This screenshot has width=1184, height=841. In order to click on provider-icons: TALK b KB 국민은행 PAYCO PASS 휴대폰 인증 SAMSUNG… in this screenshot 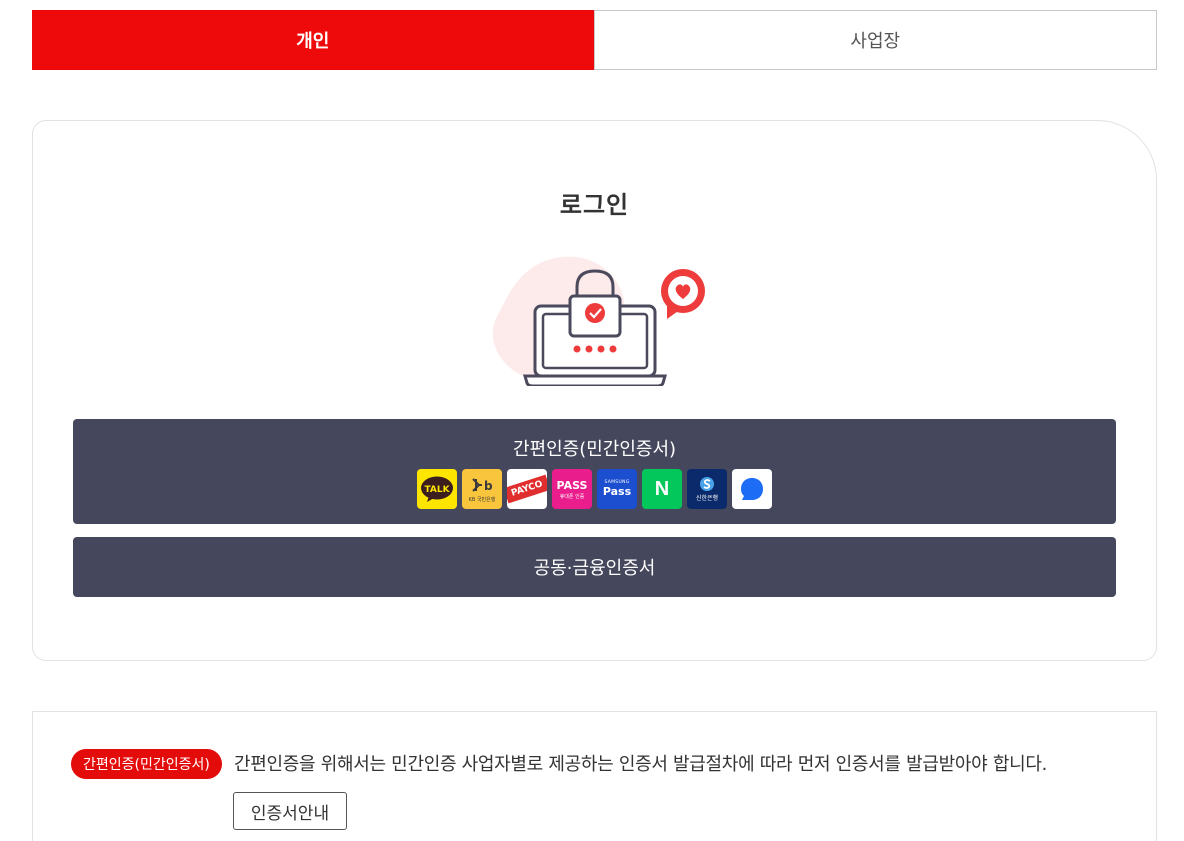, I will do `click(594, 489)`.